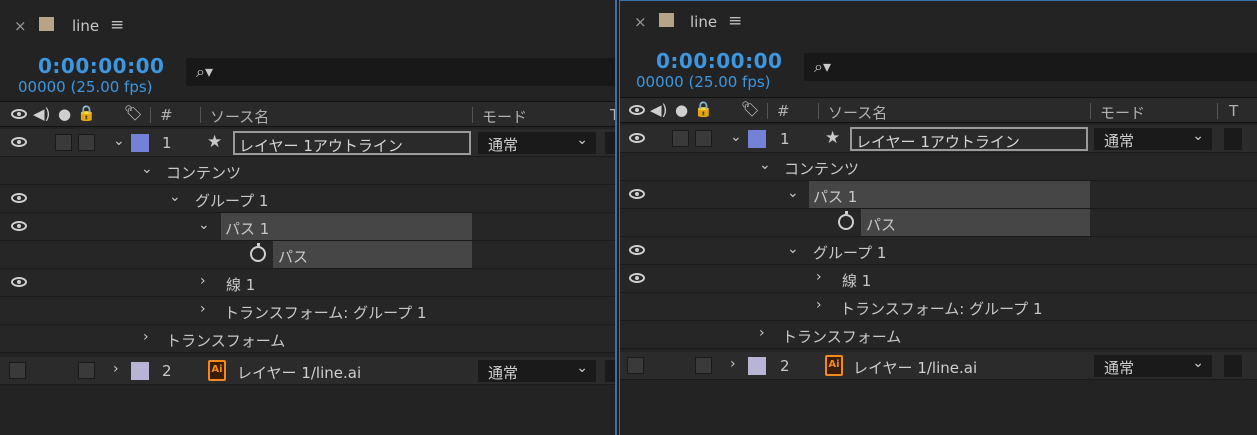 This screenshot has height=435, width=1257. What do you see at coordinates (822, 169) in the screenshot?
I see `property-label: コンテンツ` at bounding box center [822, 169].